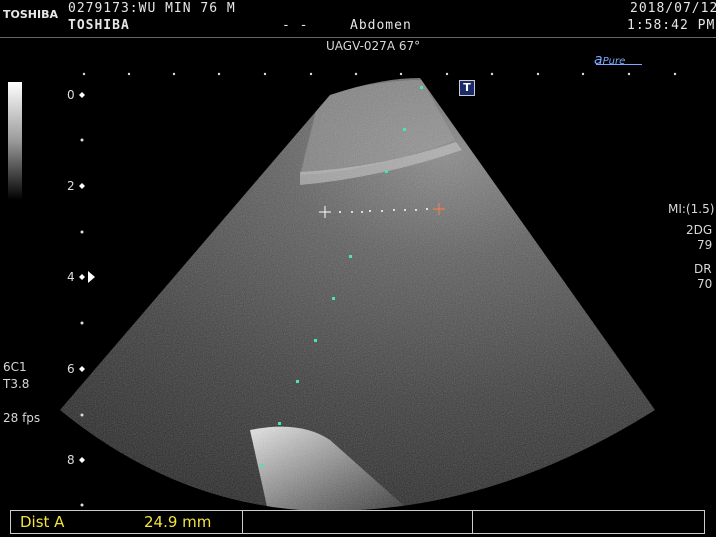 The width and height of the screenshot is (716, 537). Describe the element at coordinates (379, 74) in the screenshot. I see `top-scale-dots` at that location.